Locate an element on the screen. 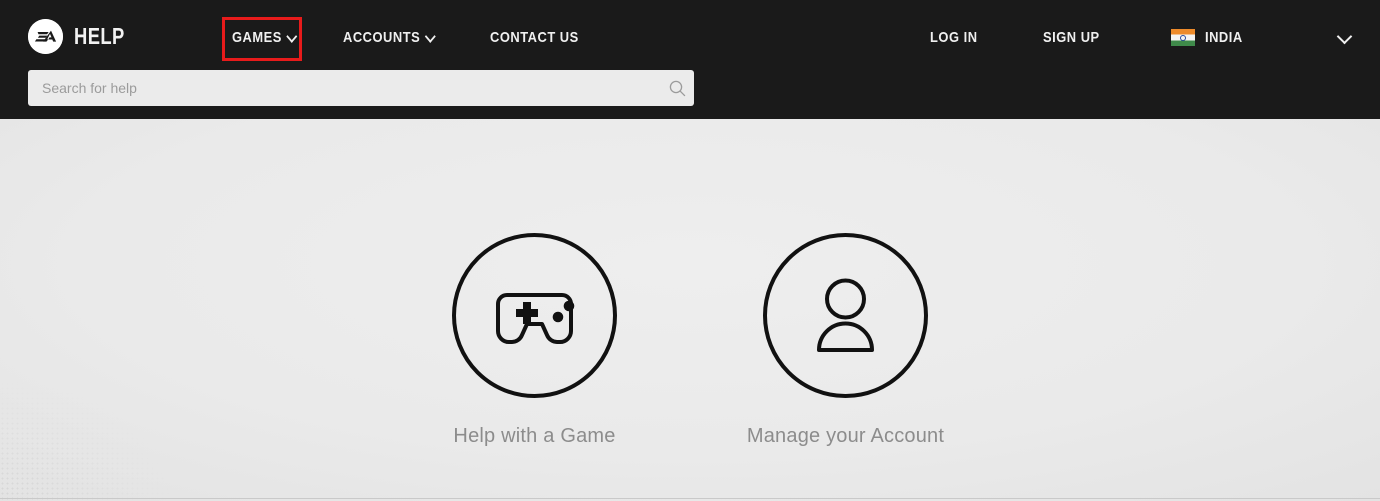 Image resolution: width=1380 pixels, height=501 pixels. nav-item-games-label: GAMES is located at coordinates (257, 37).